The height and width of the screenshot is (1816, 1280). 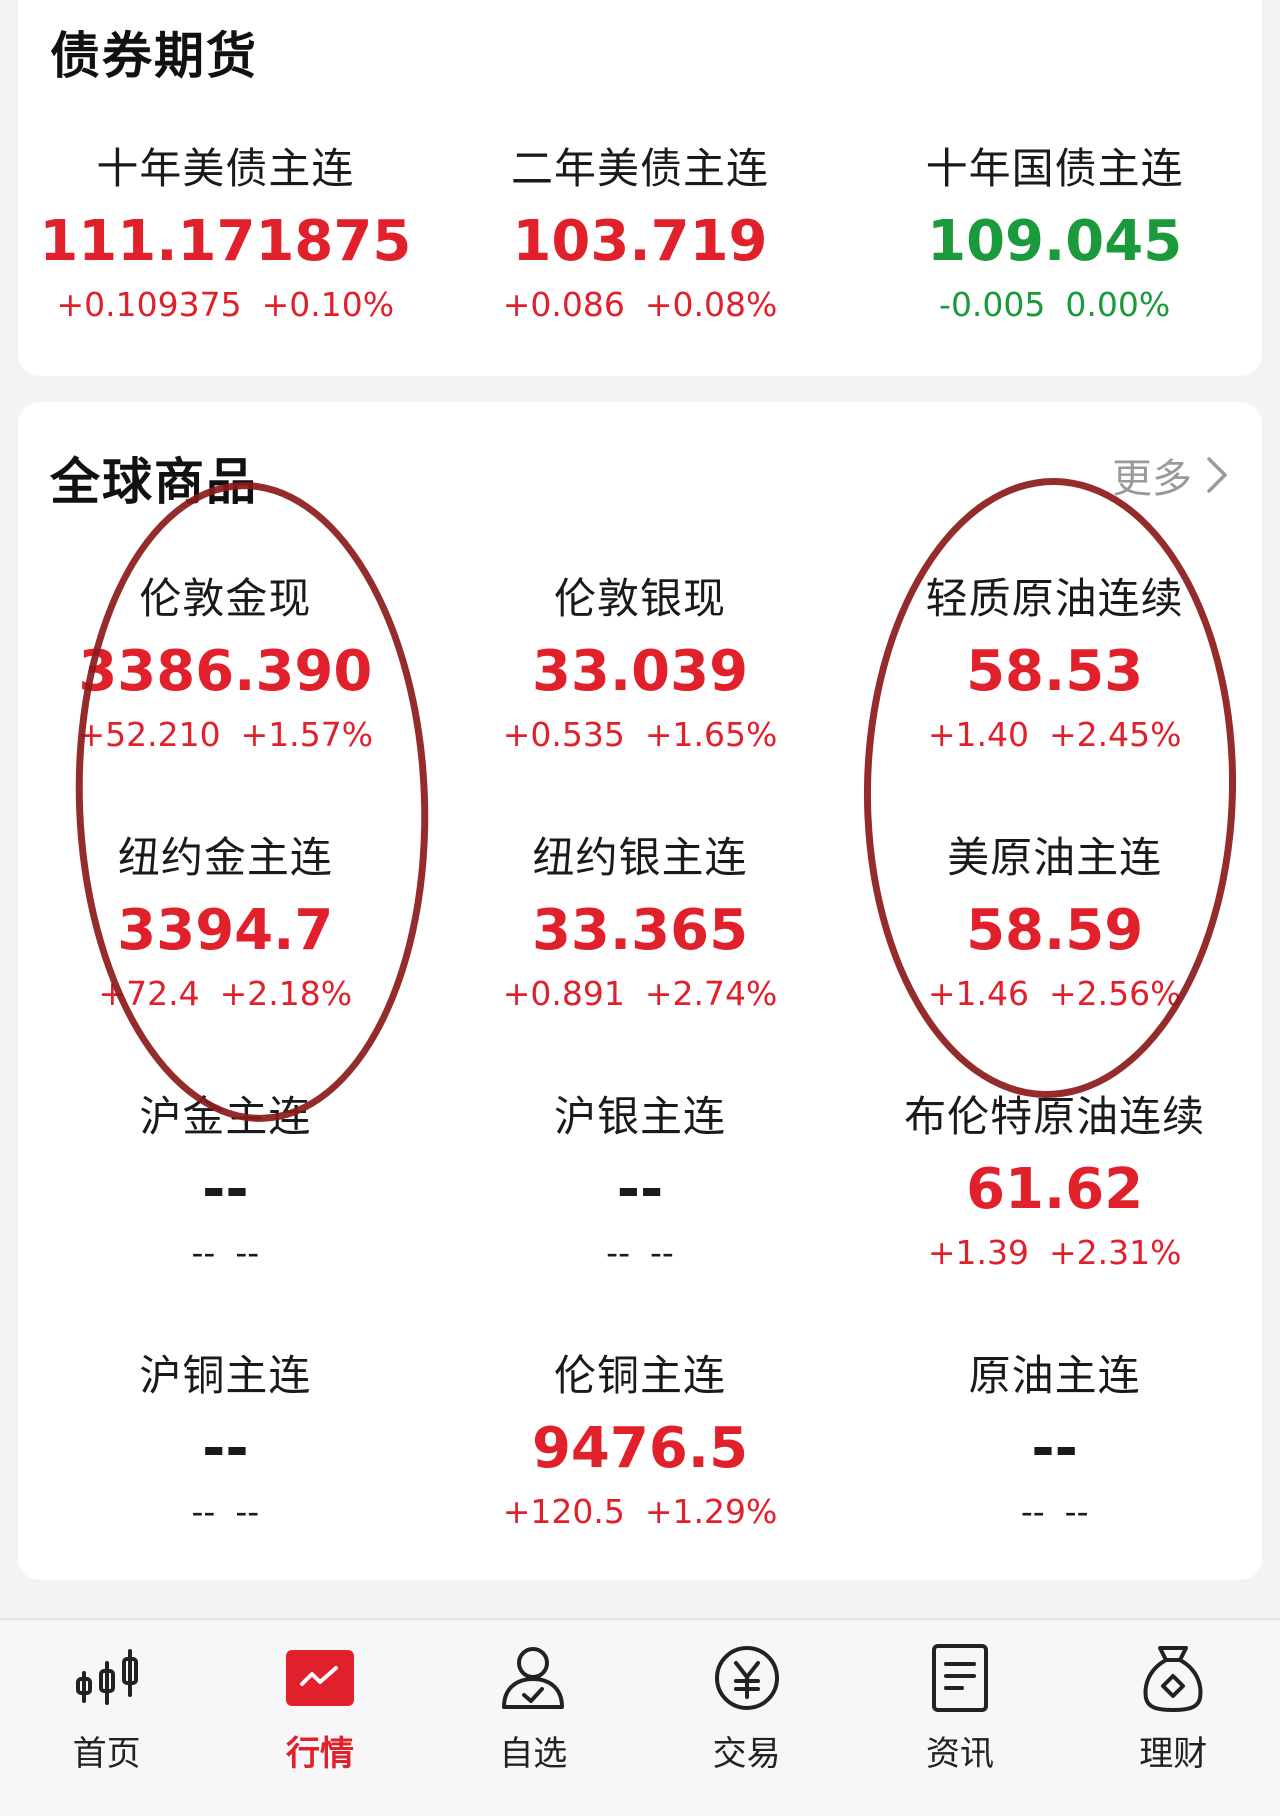 I want to click on quote-name: 伦铜主连, so click(x=639, y=1375).